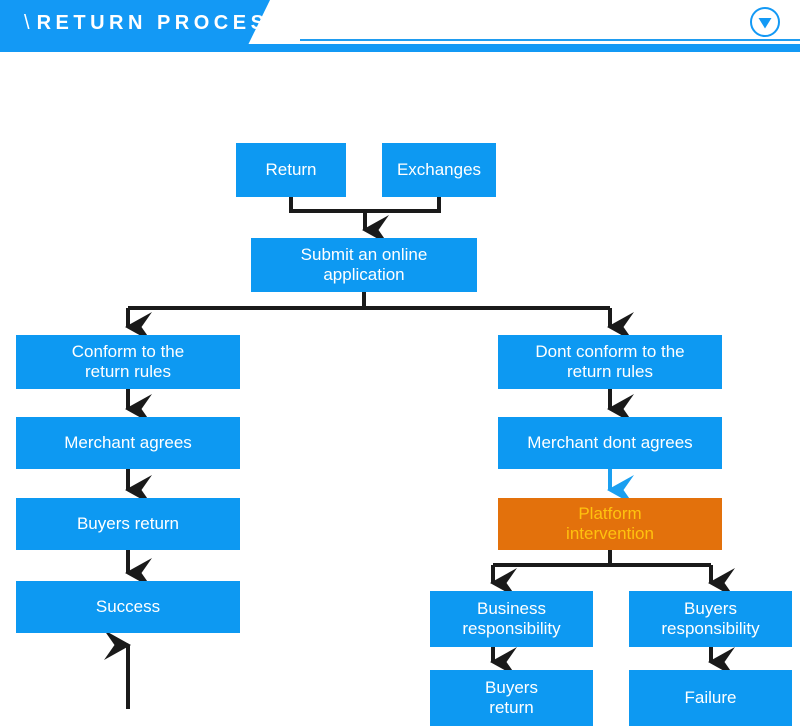  I want to click on node-platform-intervention: Platform intervention, so click(610, 524).